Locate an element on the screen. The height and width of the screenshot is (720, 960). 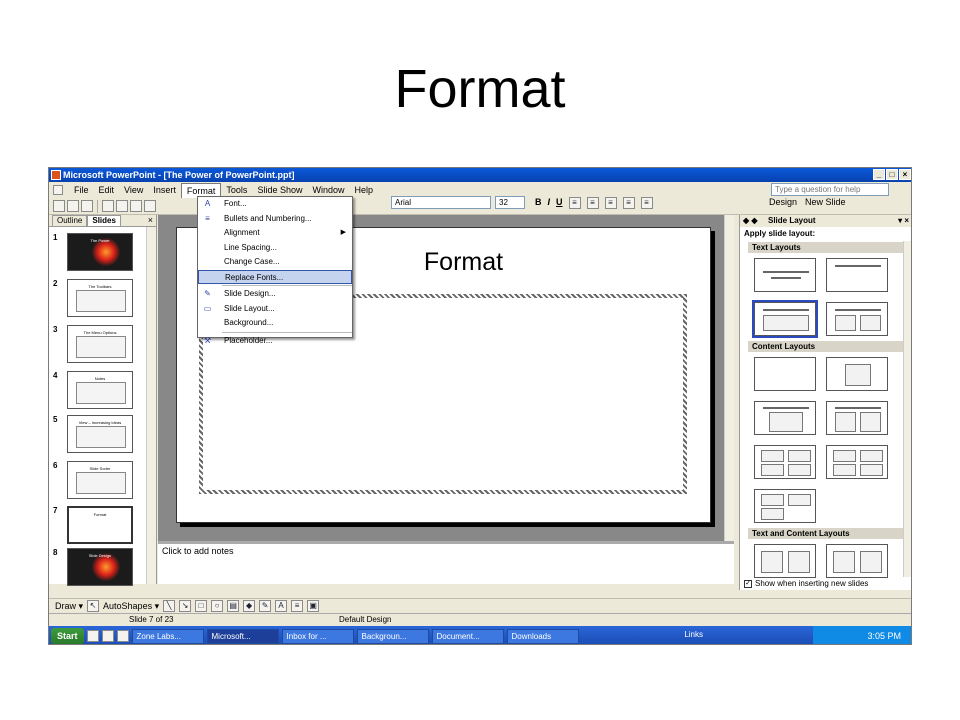
slide-thumbnail-row: 1 The Power is located at coordinates (99, 253).